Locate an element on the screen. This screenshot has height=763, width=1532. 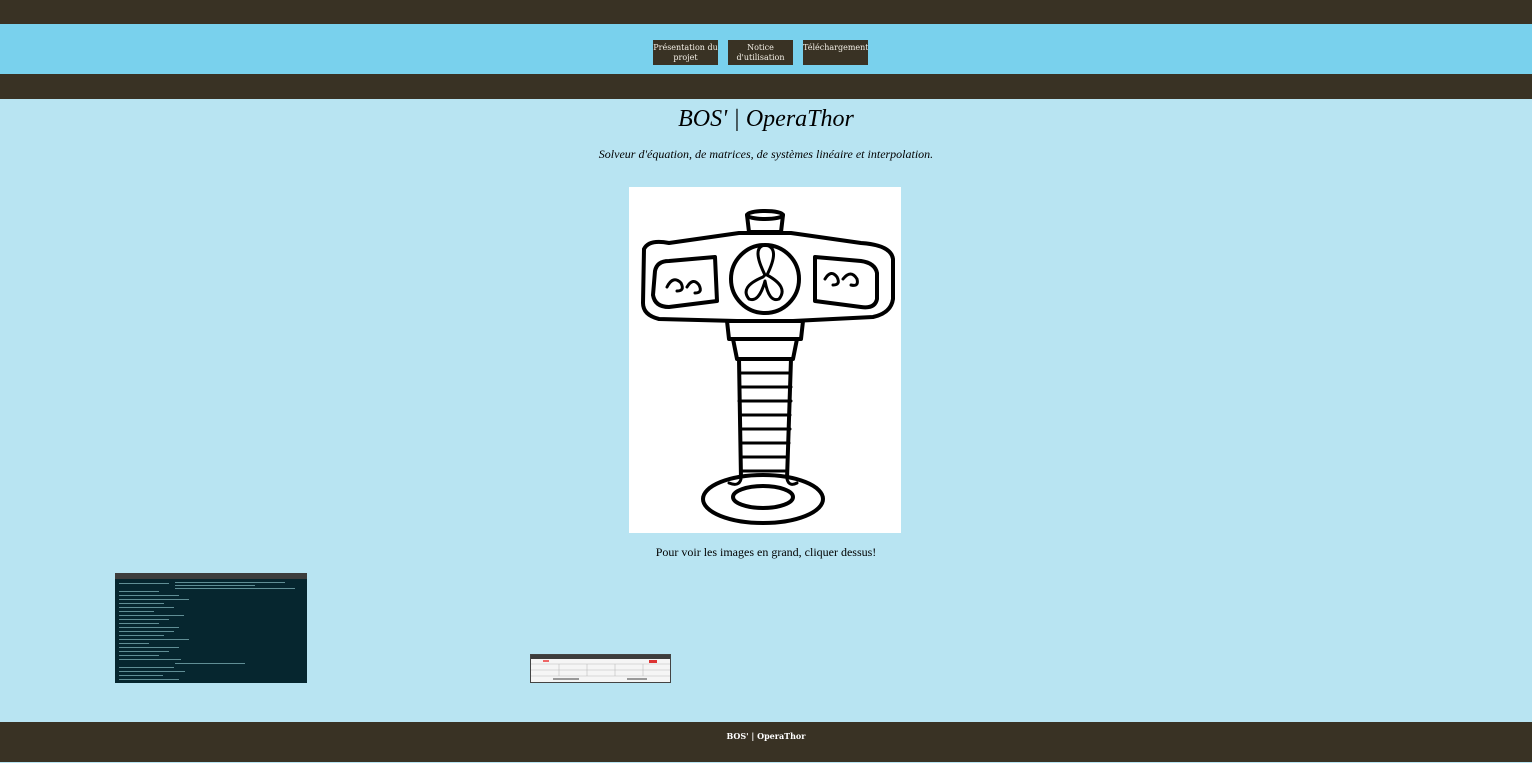
table-screenshot-icon is located at coordinates (600, 668).